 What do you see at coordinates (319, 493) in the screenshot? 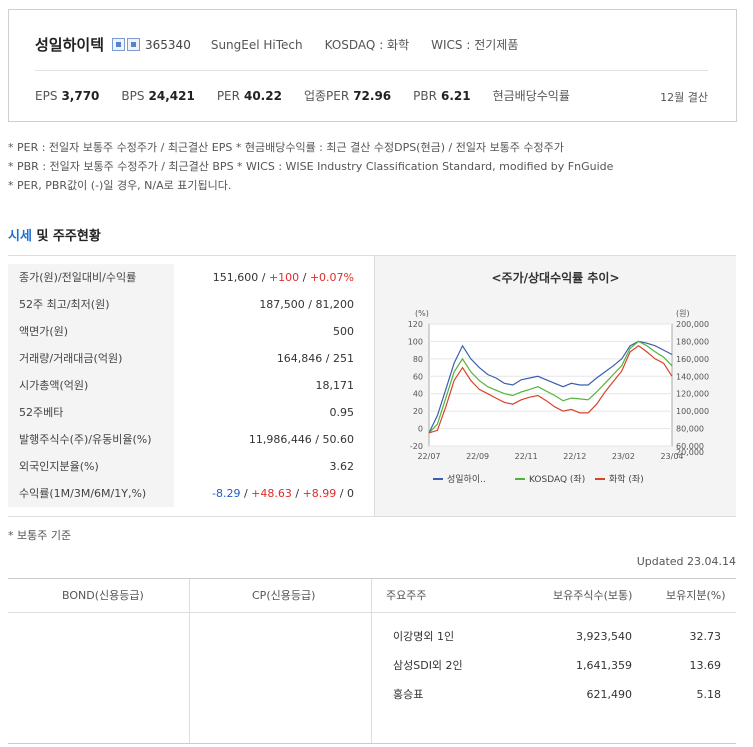
I see `stat-value-part: +8.99` at bounding box center [319, 493].